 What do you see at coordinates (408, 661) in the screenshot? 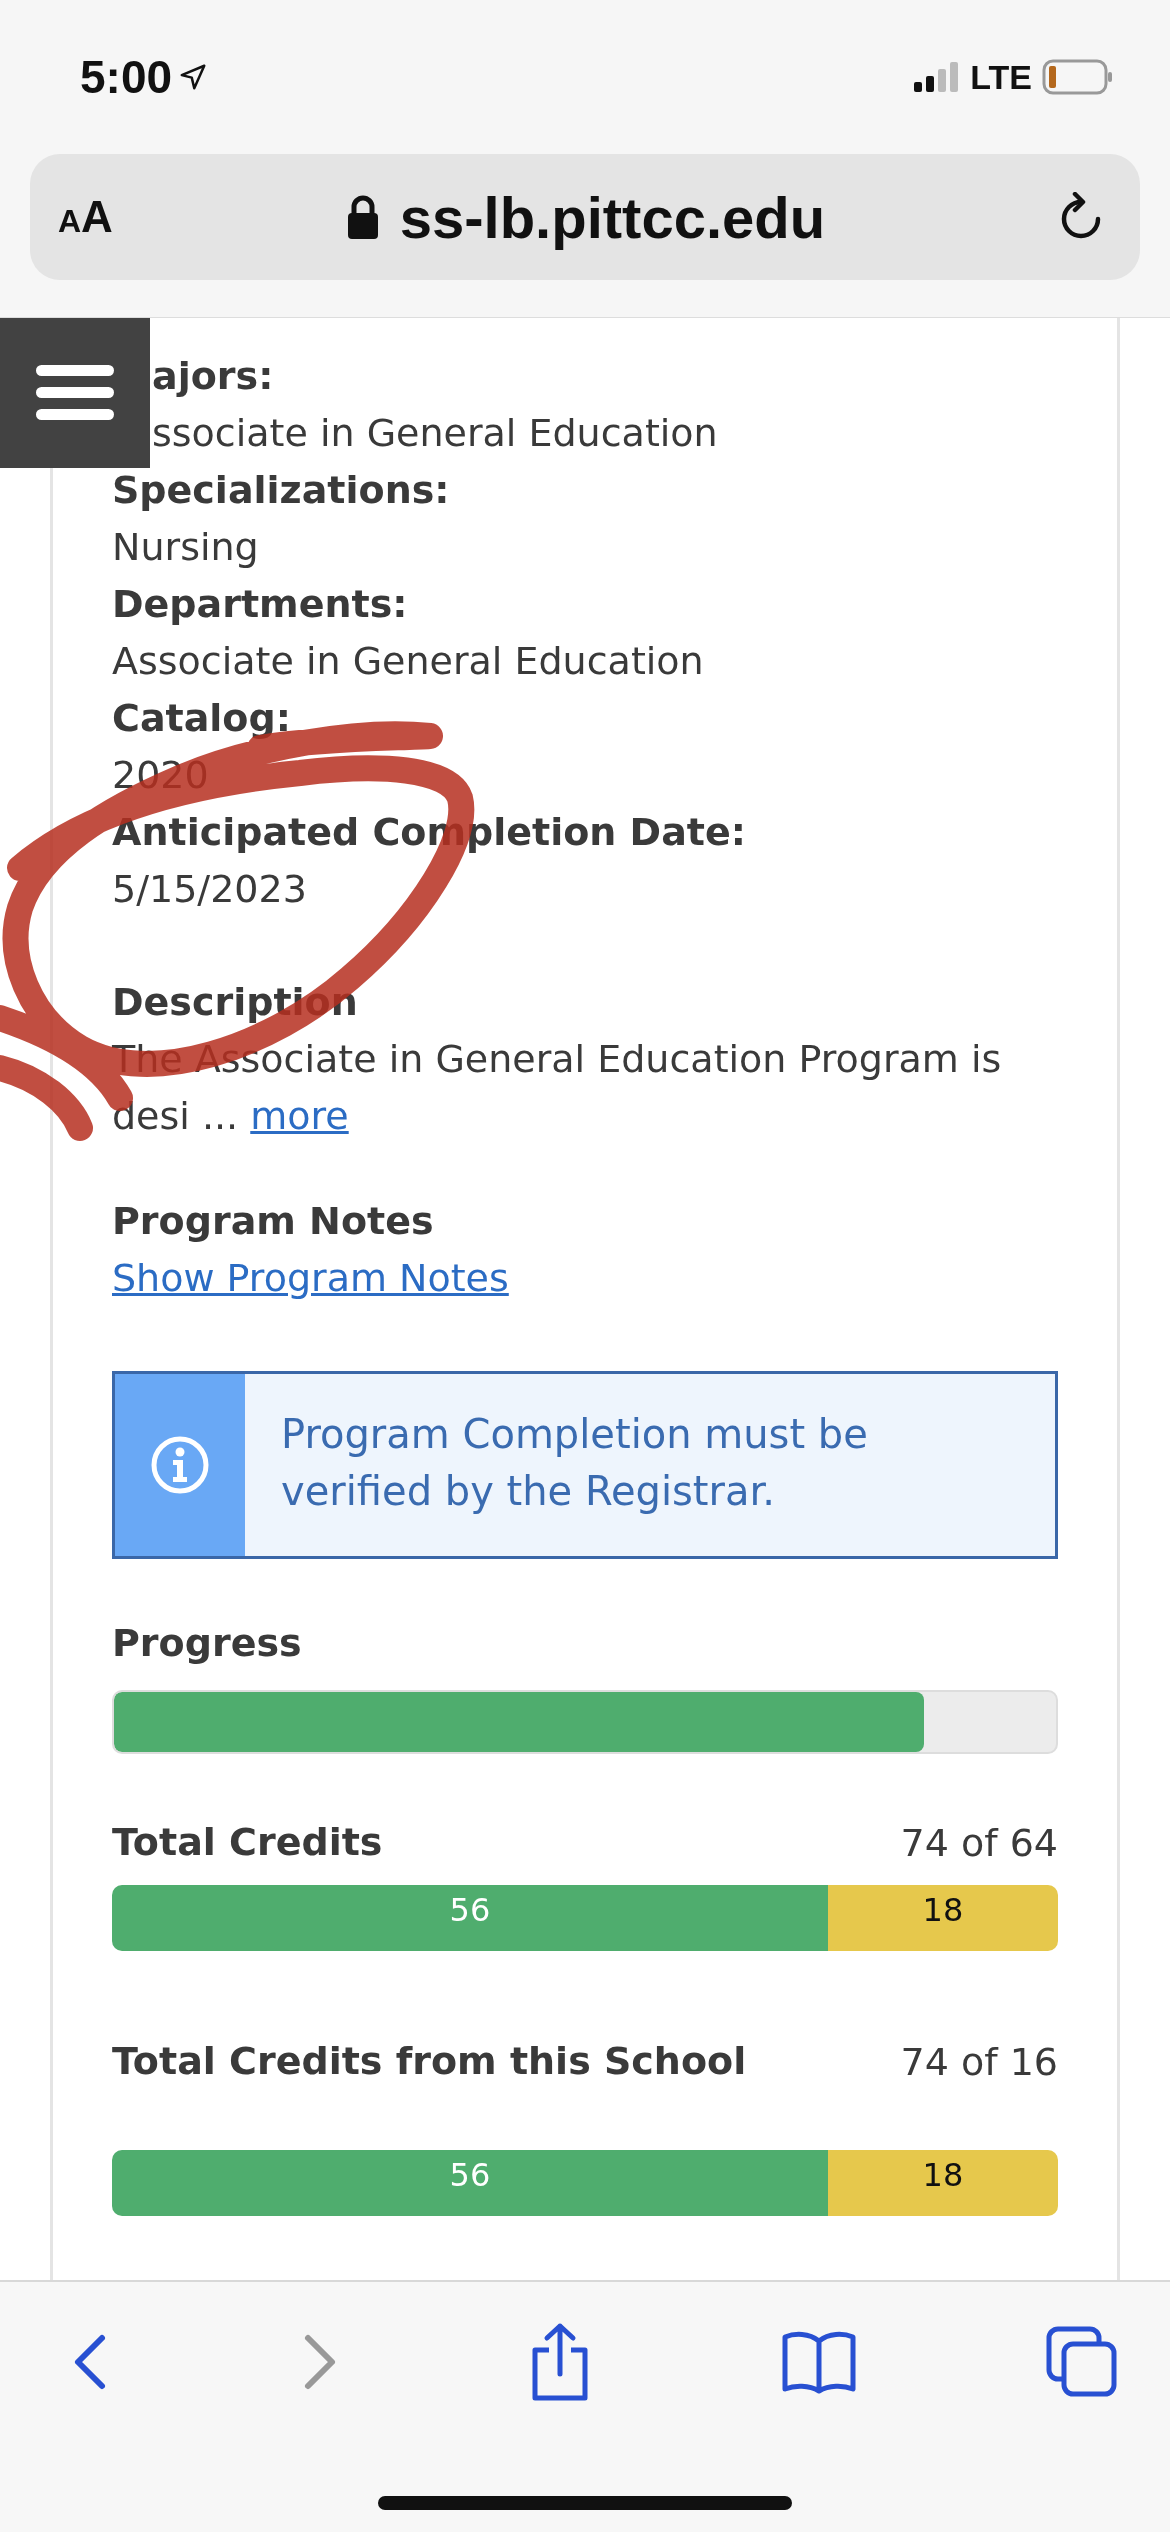
I see `detail-value: Associate in General Education` at bounding box center [408, 661].